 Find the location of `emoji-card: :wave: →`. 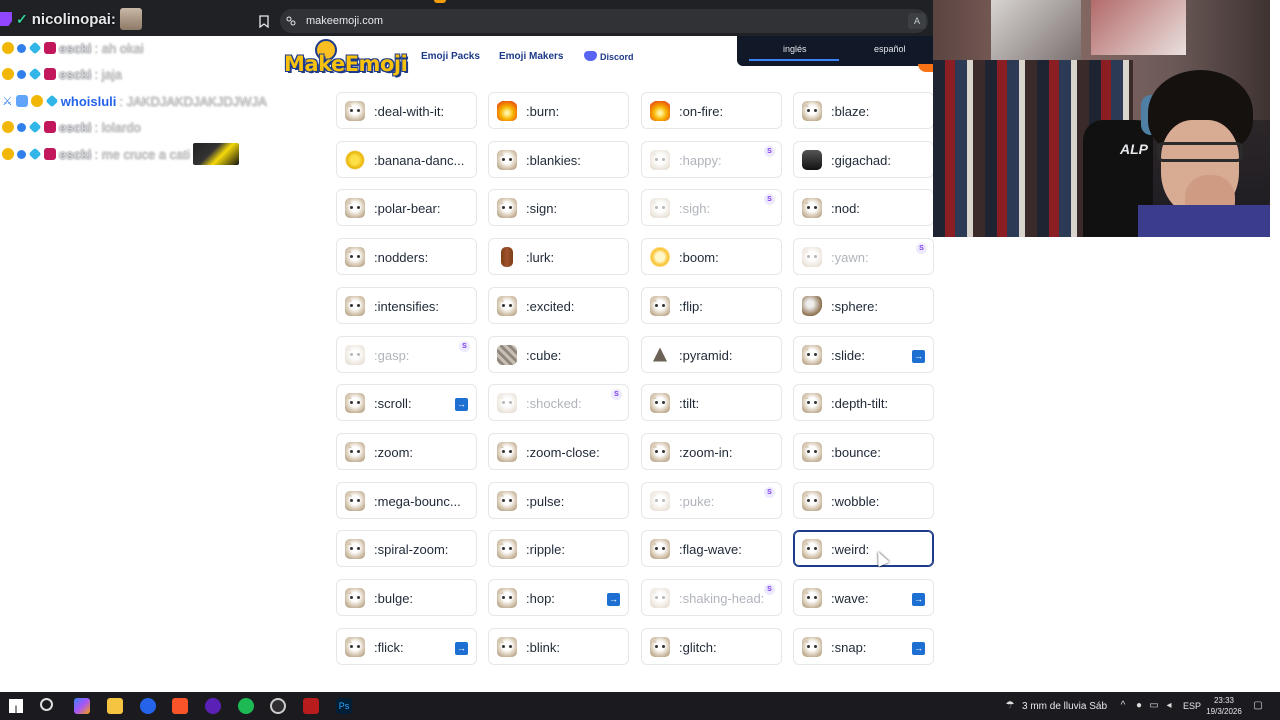

emoji-card: :wave: → is located at coordinates (863, 597).